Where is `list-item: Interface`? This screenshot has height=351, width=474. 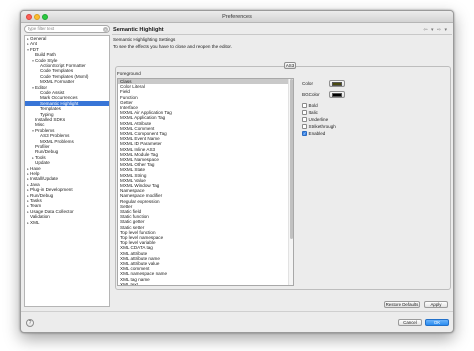 list-item: Interface is located at coordinates (203, 107).